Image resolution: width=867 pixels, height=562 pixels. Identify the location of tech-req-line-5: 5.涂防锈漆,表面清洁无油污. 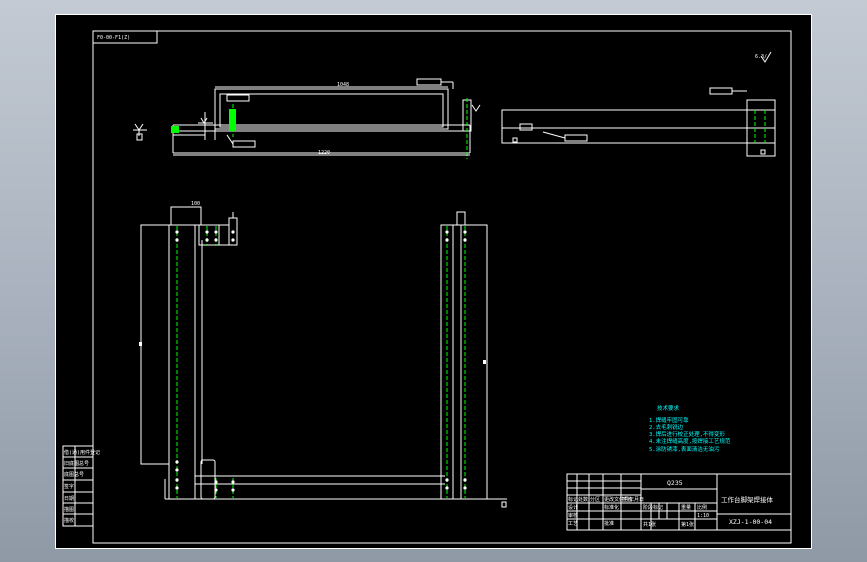
(684, 449).